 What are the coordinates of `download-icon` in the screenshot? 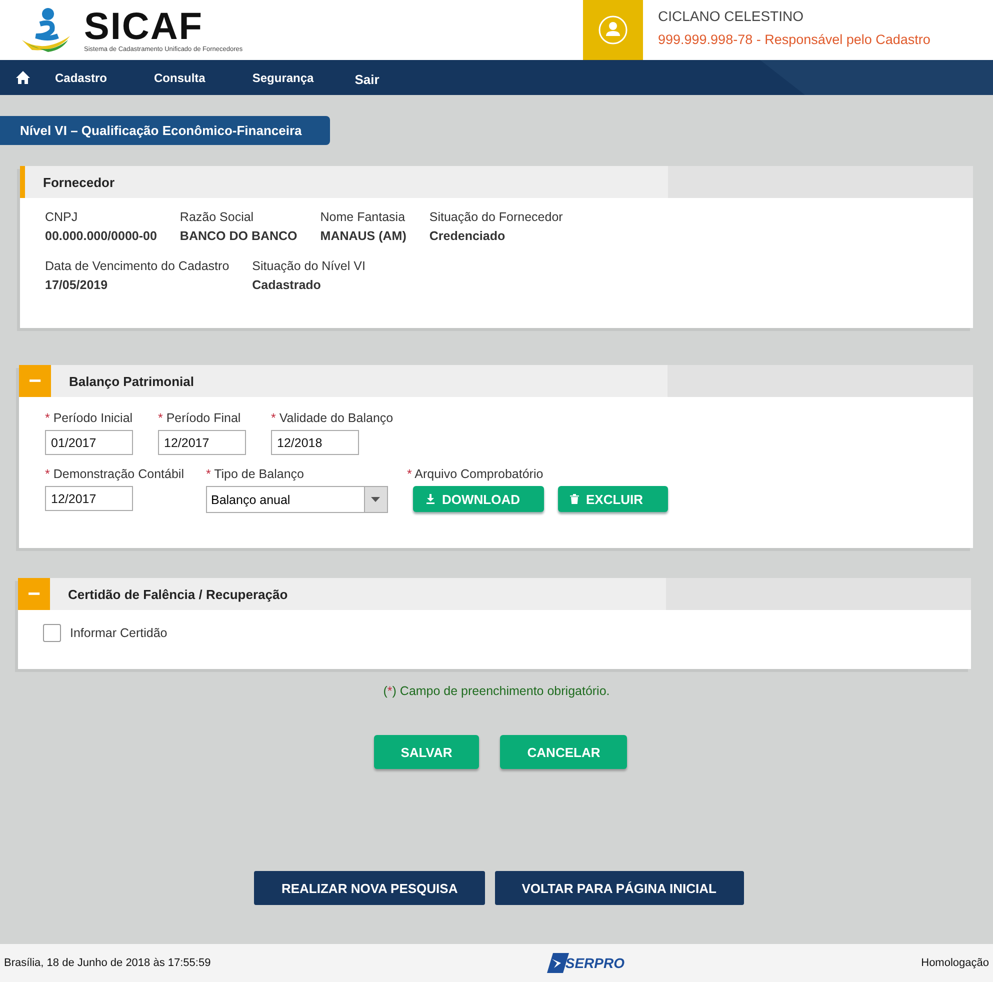 It's located at (430, 499).